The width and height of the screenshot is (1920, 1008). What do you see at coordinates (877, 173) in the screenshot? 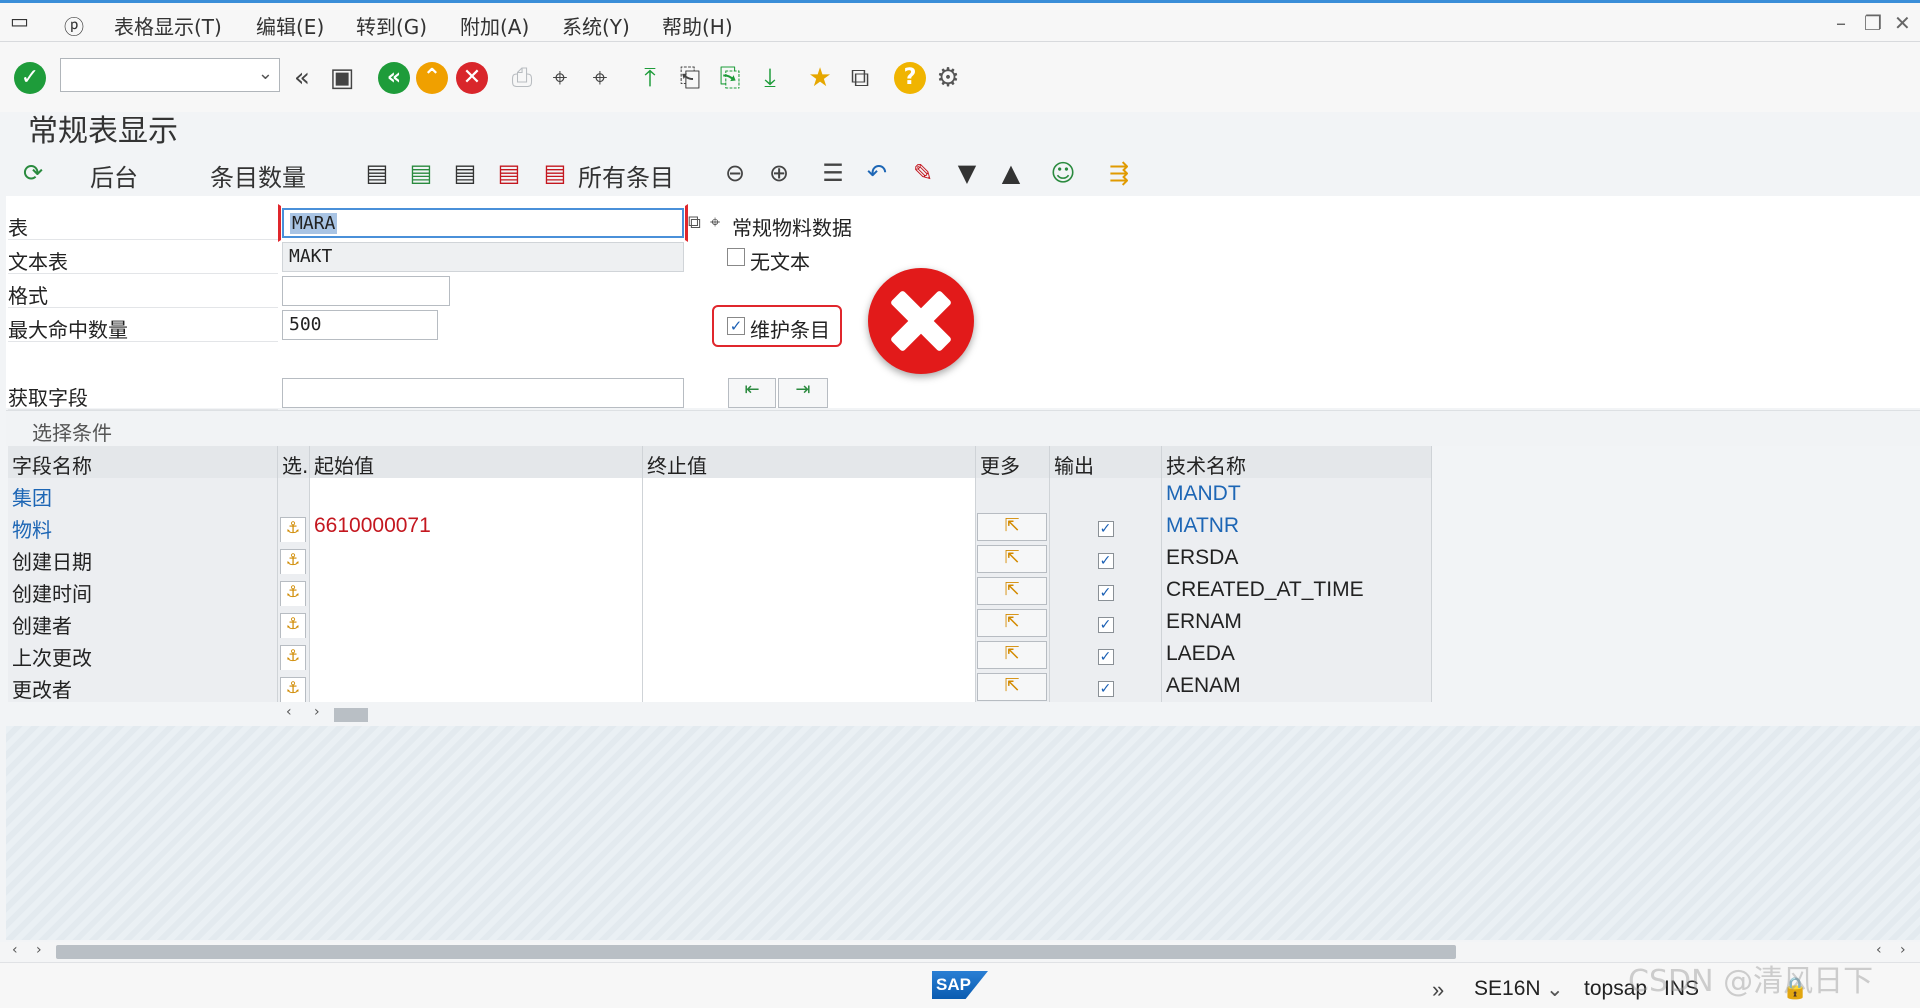
I see `undo-icon: ↶` at bounding box center [877, 173].